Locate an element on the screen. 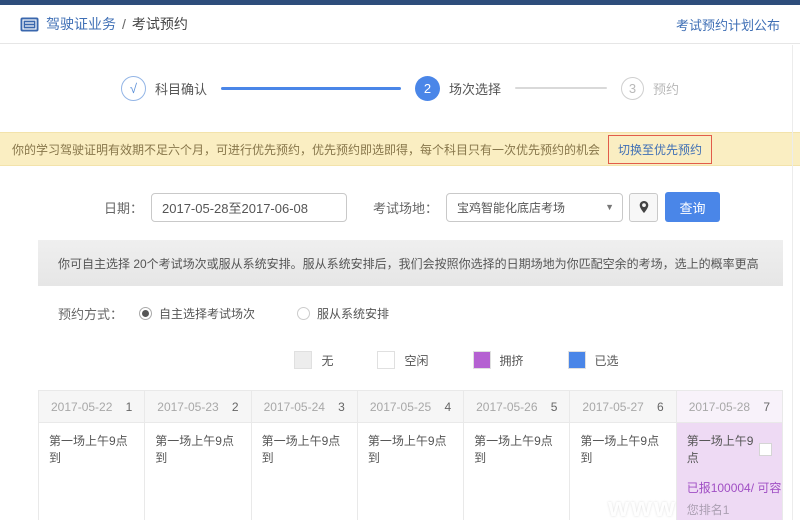 The image size is (800, 520). date-column-header: 2017-05-22 1 is located at coordinates (91, 406).